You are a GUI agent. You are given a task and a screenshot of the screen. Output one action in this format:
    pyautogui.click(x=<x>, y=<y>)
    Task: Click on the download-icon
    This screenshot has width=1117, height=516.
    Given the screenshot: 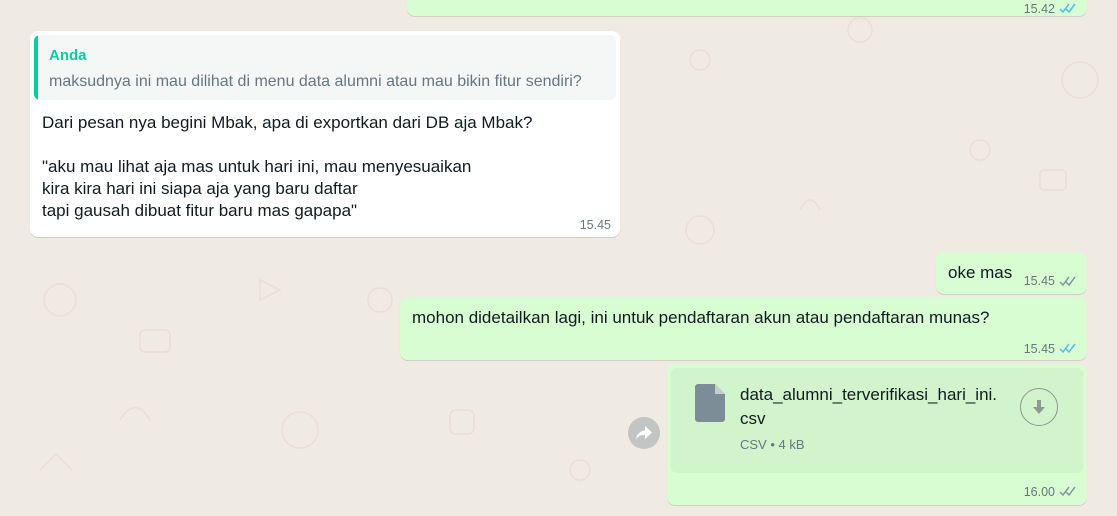 What is the action you would take?
    pyautogui.click(x=1039, y=407)
    